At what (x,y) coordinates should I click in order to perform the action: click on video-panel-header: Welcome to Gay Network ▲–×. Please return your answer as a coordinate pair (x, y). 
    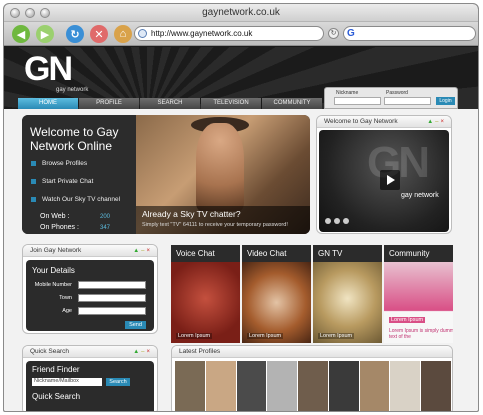
    Looking at the image, I should click on (384, 122).